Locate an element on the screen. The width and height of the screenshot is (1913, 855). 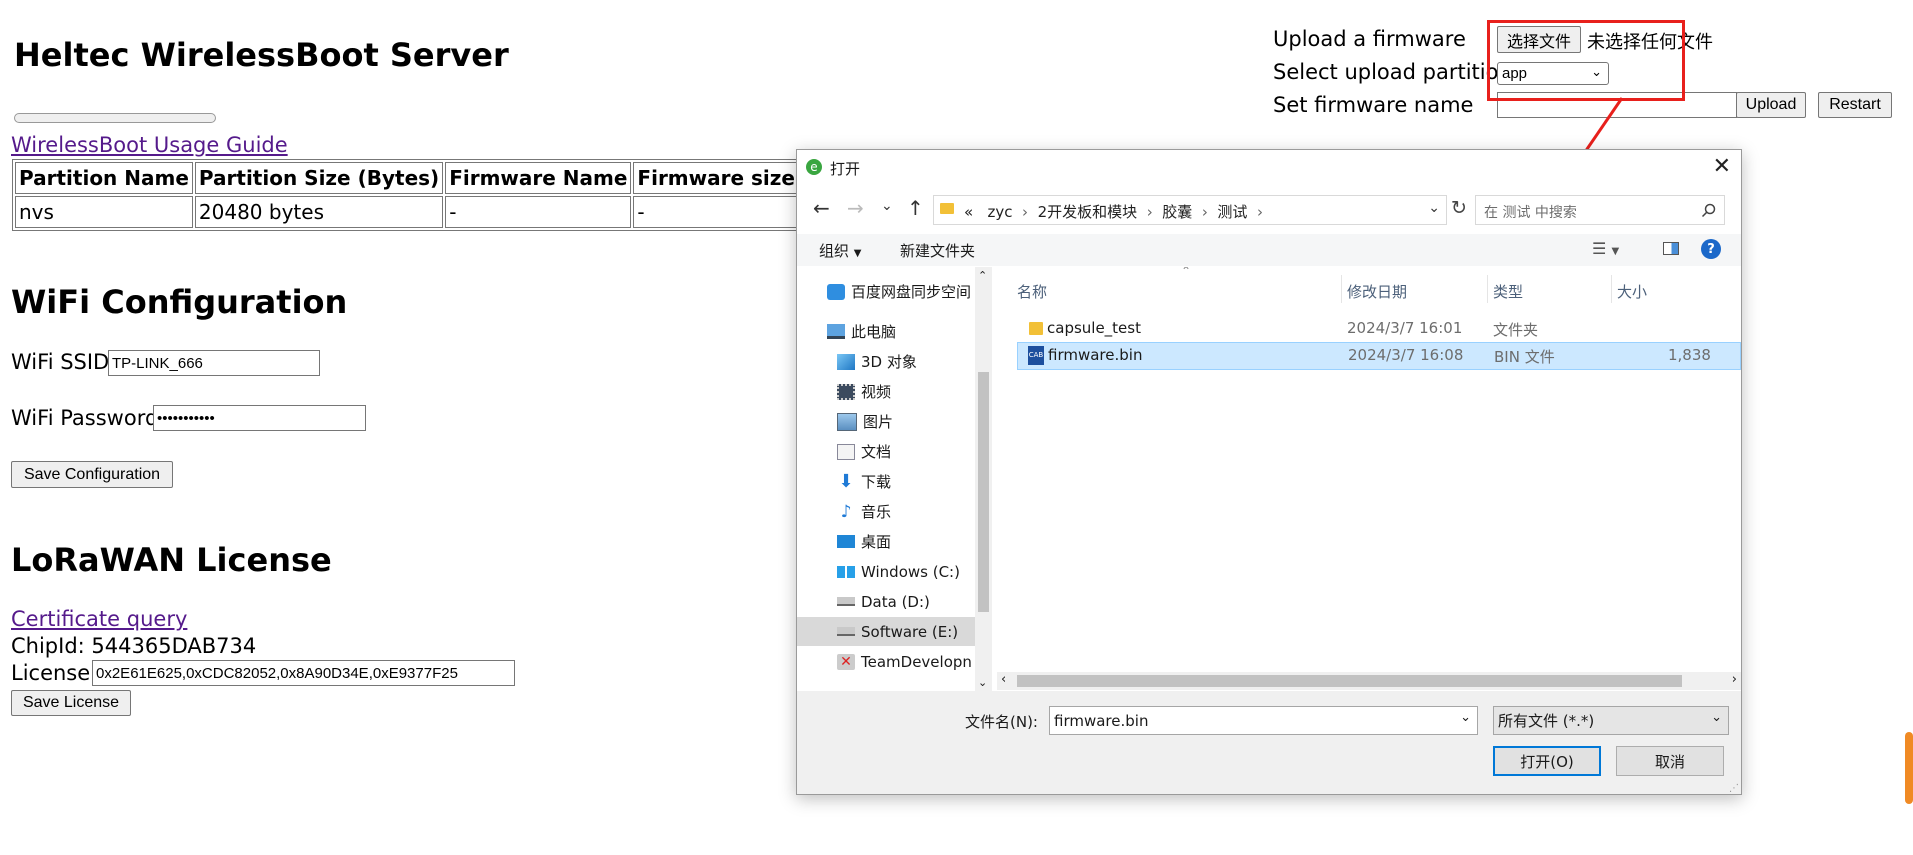
nav-item-network-drive: ✕ TeamDevelopn is located at coordinates (914, 661).